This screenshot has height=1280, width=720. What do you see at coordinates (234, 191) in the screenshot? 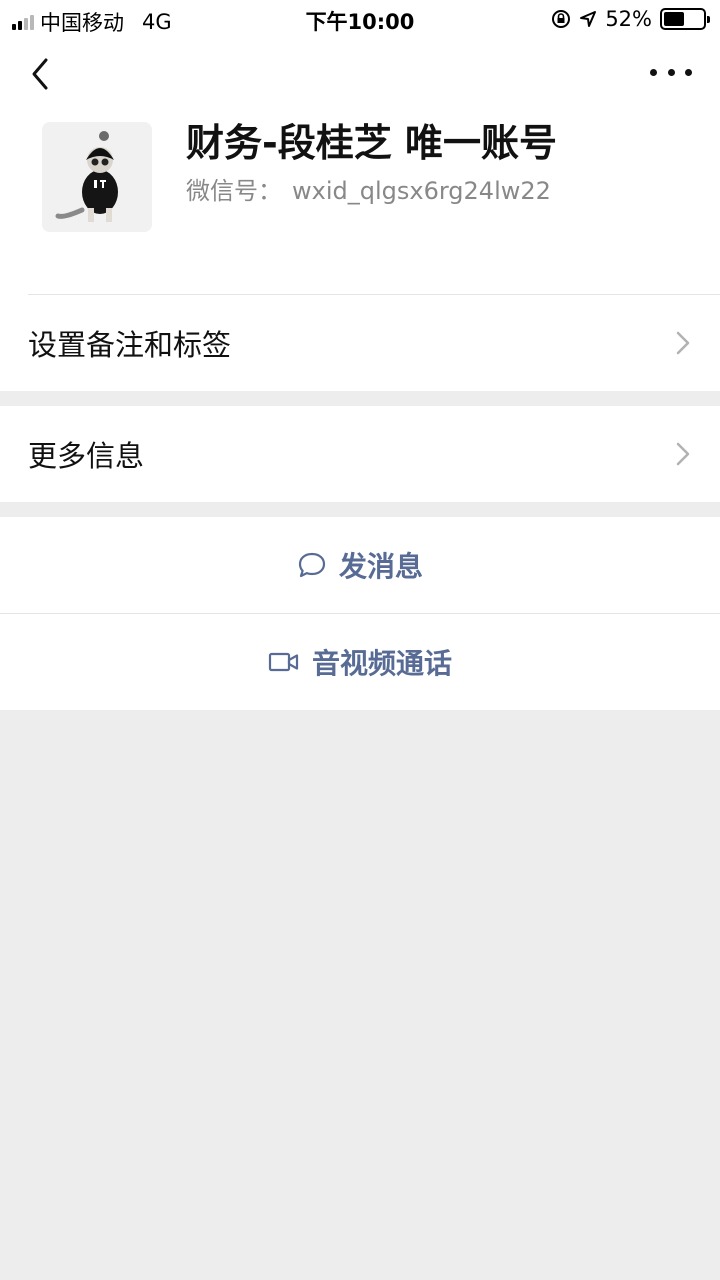
I see `wechat-id-label: 微信号：` at bounding box center [234, 191].